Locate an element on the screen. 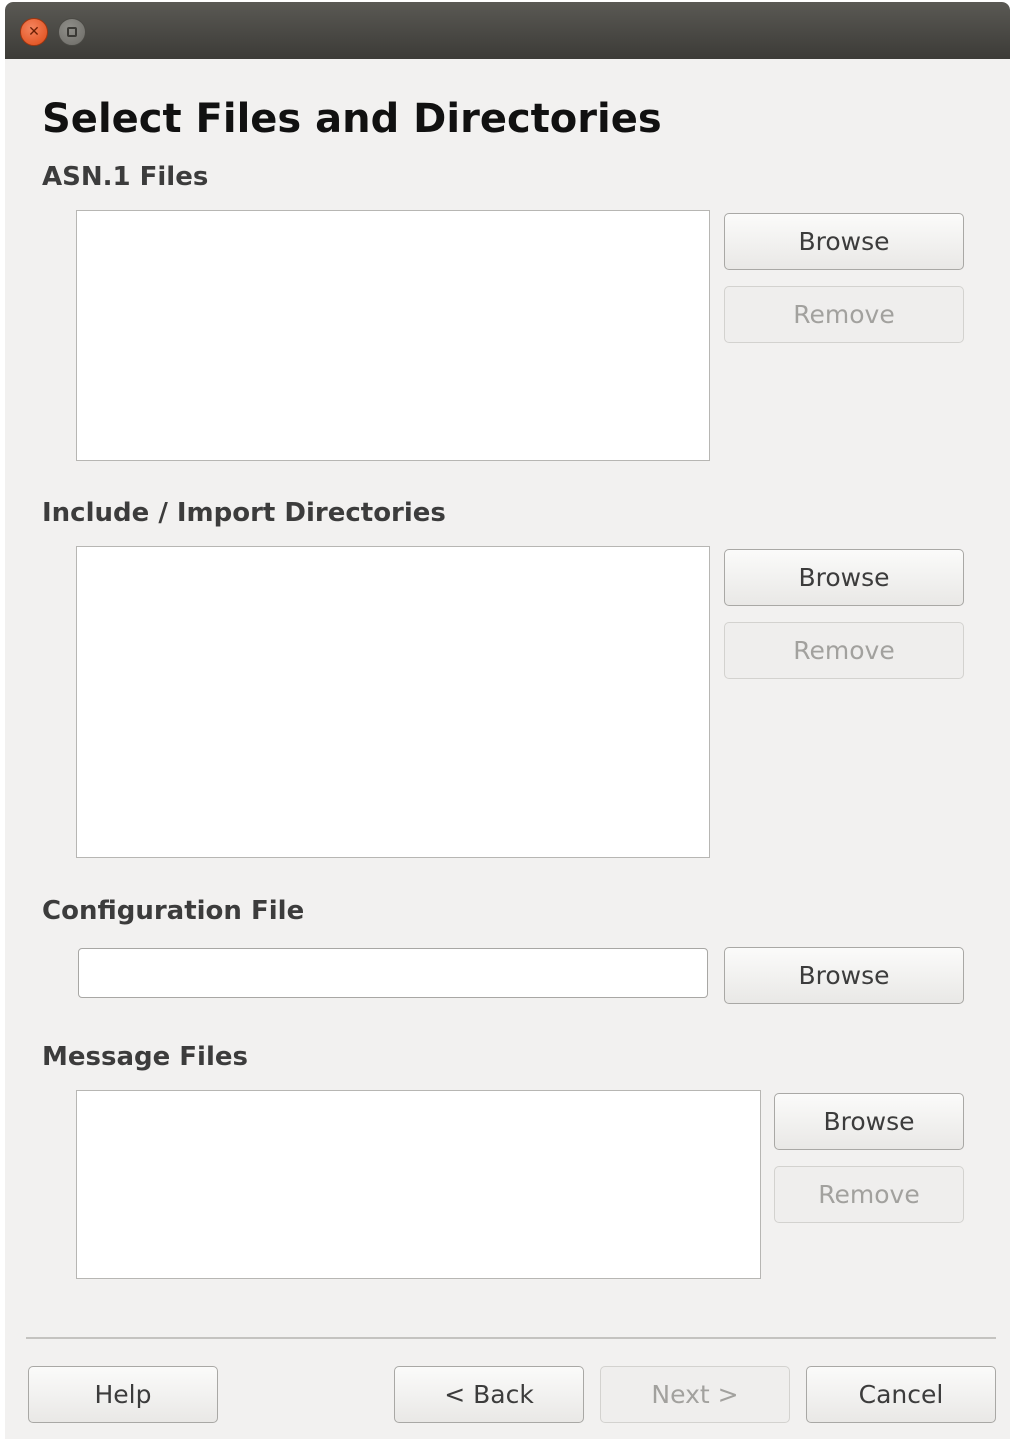 The width and height of the screenshot is (1010, 1439). configuration-file-label: Configuration File is located at coordinates (173, 911).